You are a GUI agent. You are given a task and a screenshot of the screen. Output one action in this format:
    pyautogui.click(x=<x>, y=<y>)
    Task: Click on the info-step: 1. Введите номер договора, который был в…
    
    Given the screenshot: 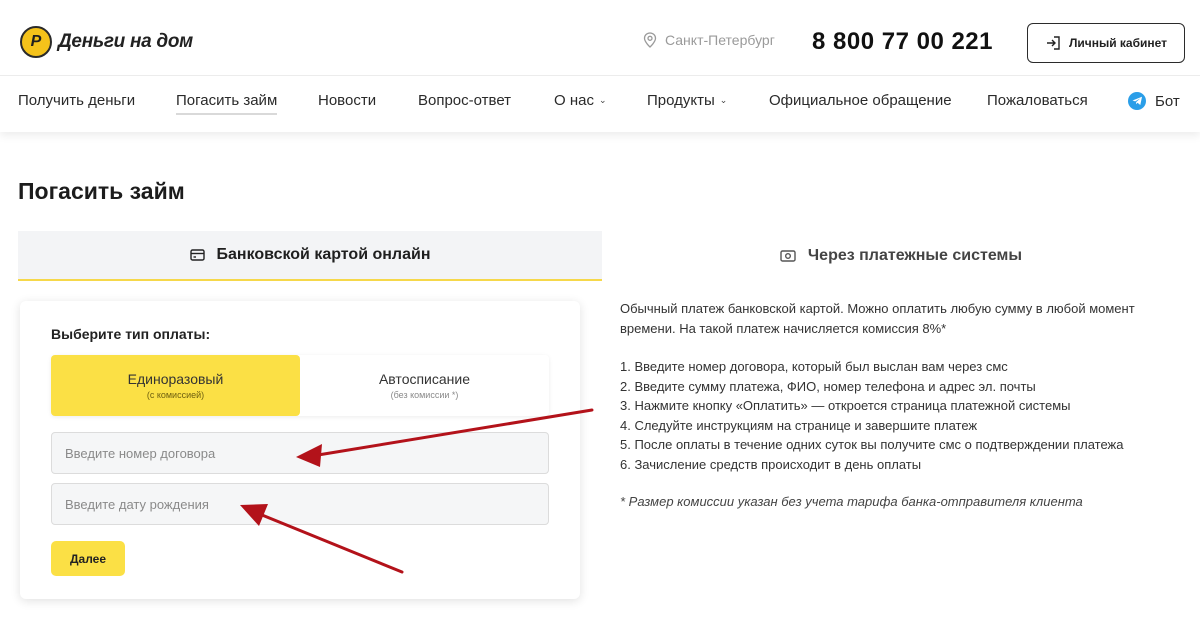 What is the action you would take?
    pyautogui.click(x=814, y=366)
    